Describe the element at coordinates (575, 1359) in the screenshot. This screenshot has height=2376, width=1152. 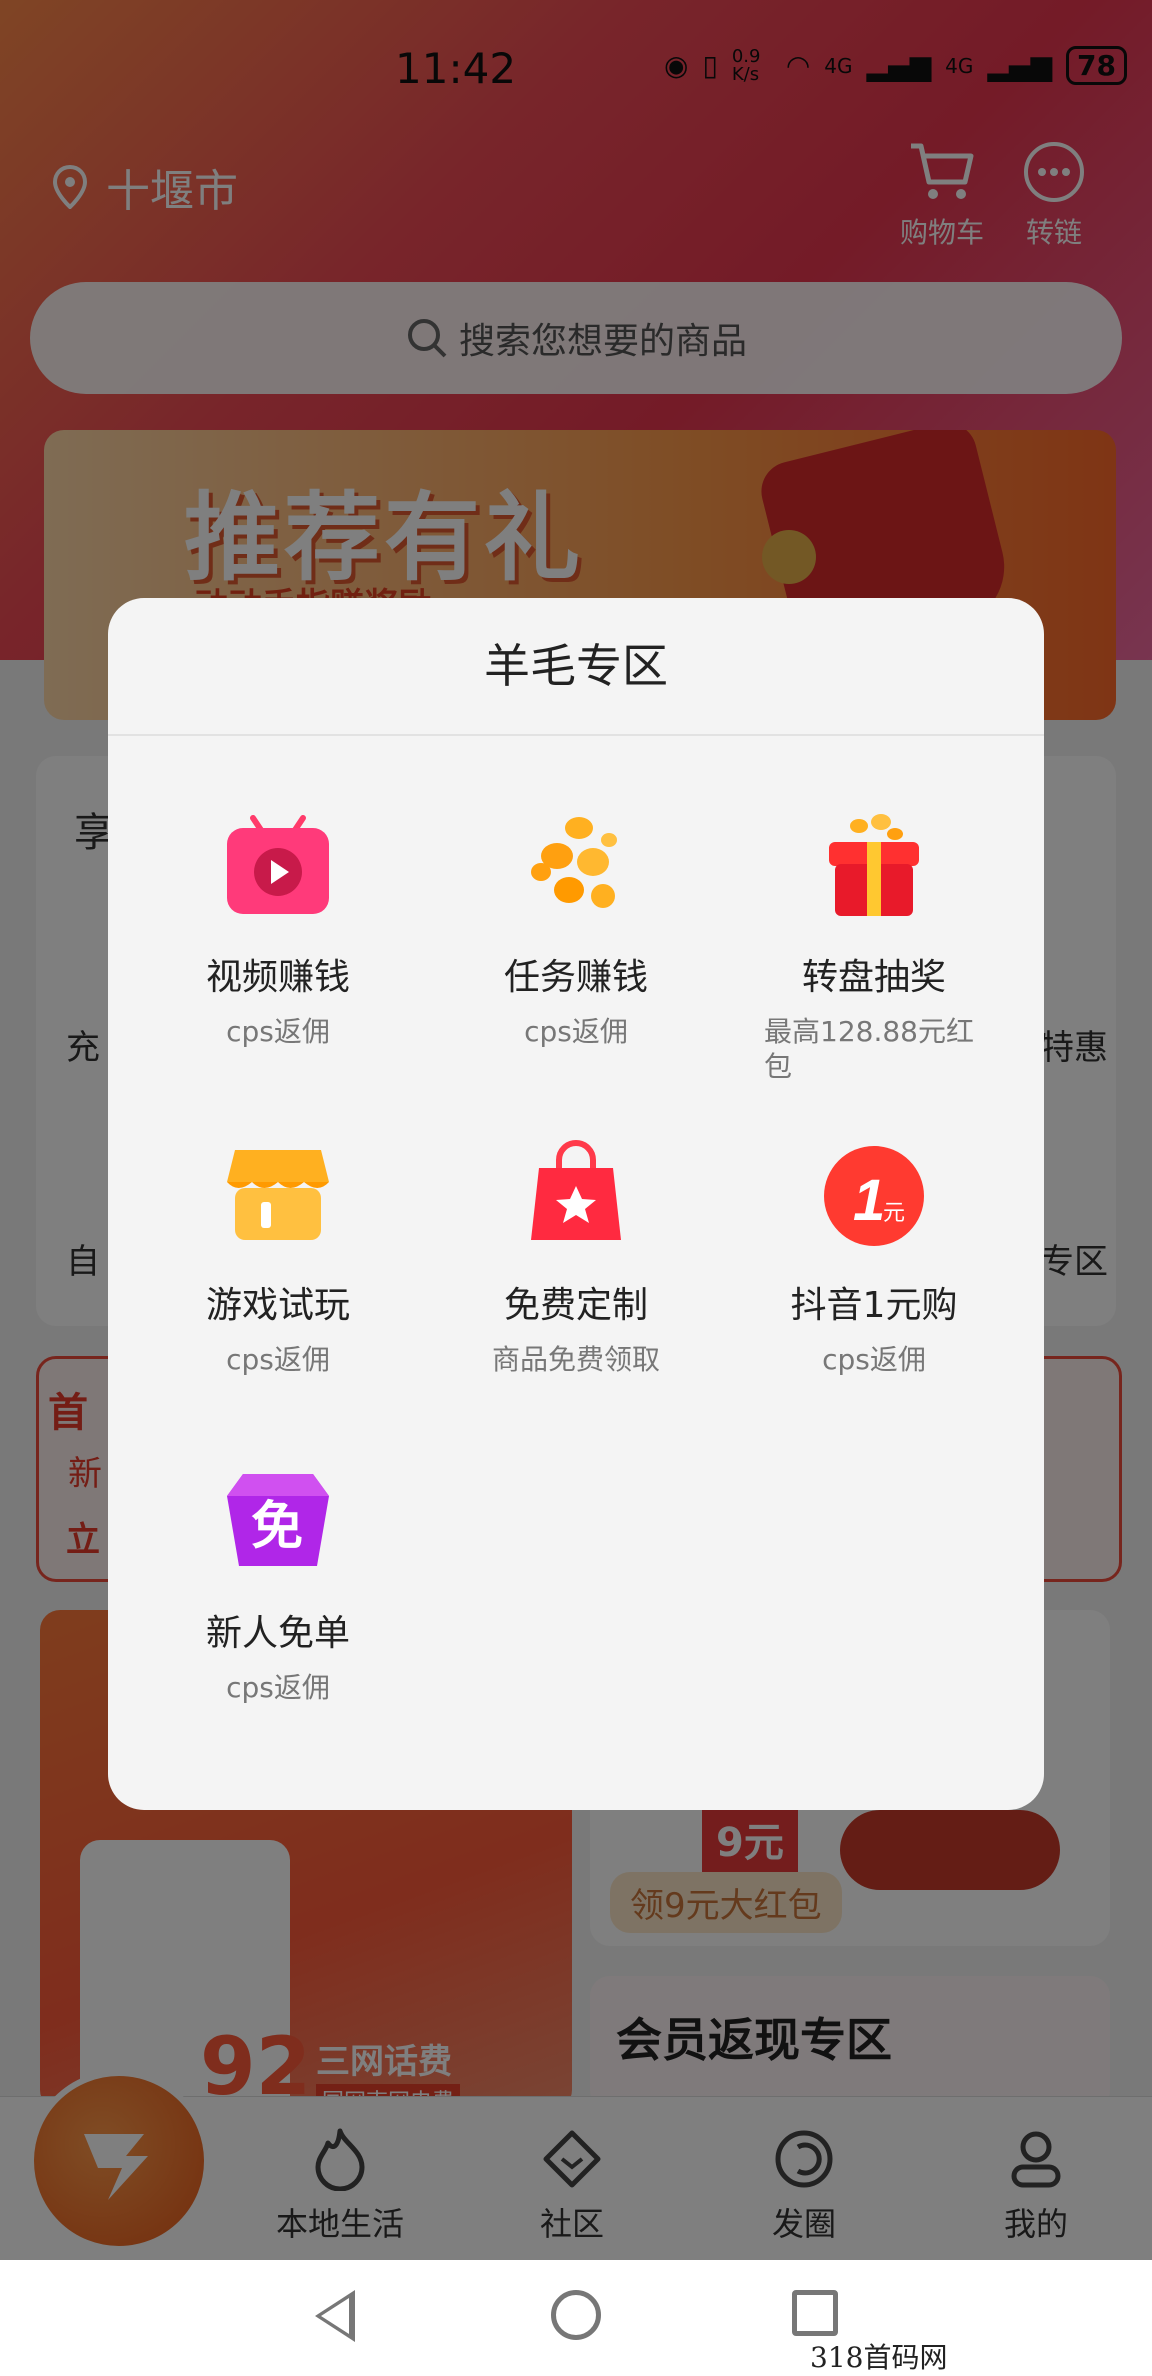
I see `grid-item-sub: 商品免费领取` at that location.